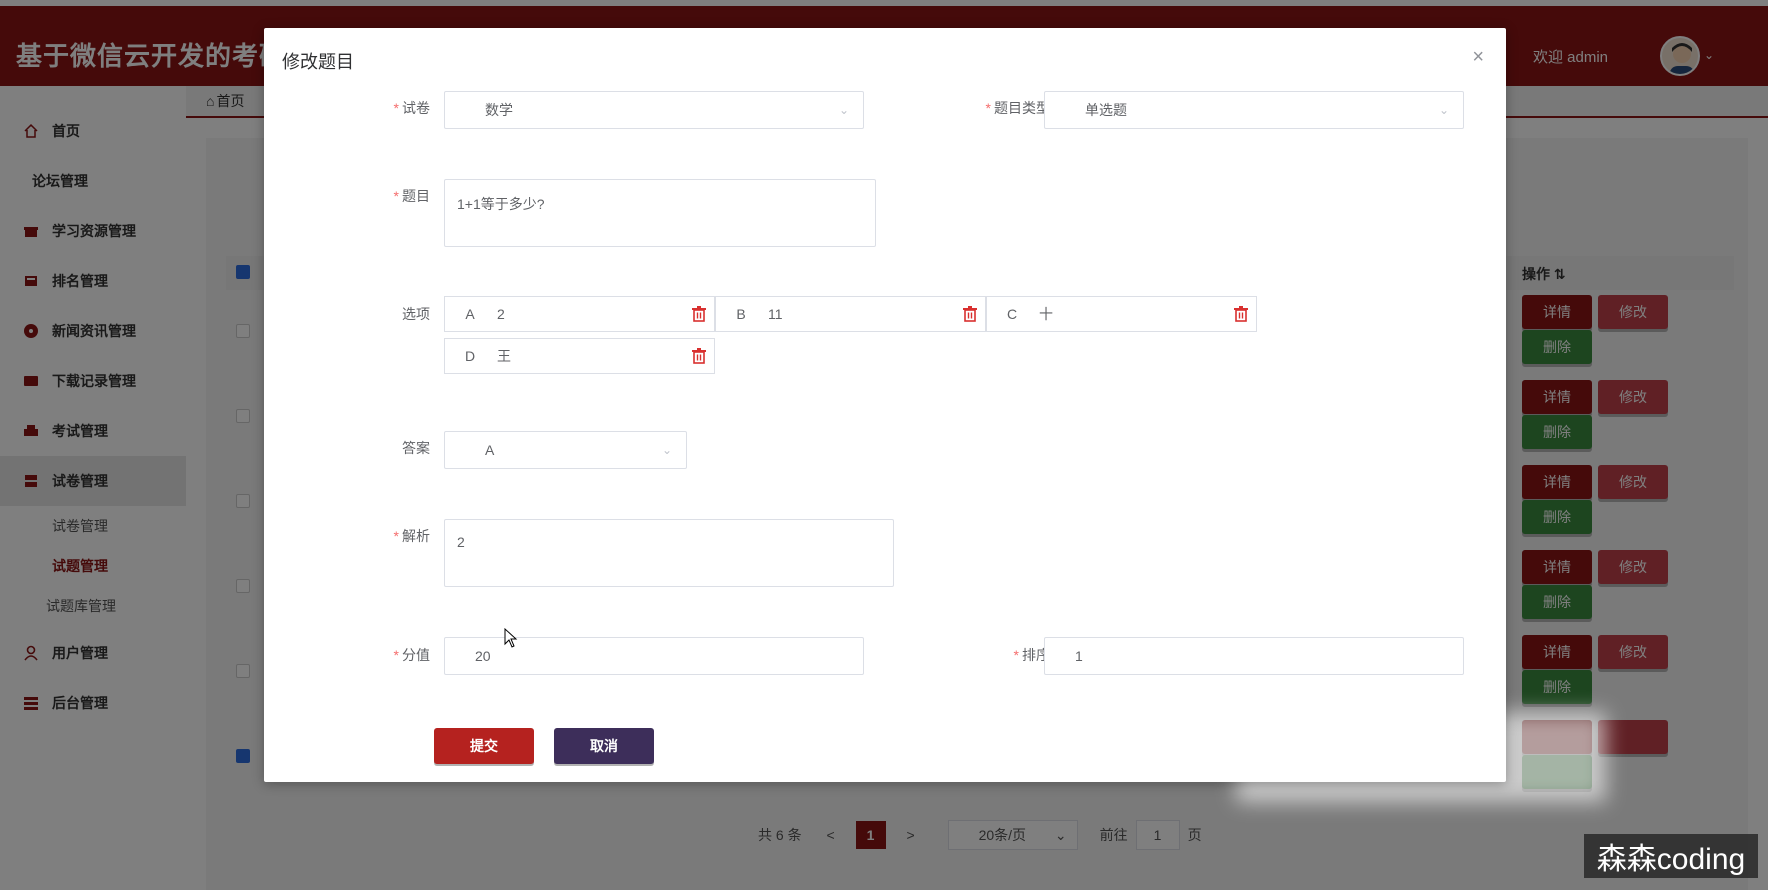 Image resolution: width=1768 pixels, height=890 pixels. Describe the element at coordinates (318, 62) in the screenshot. I see `dialog-title: 修改题目` at that location.